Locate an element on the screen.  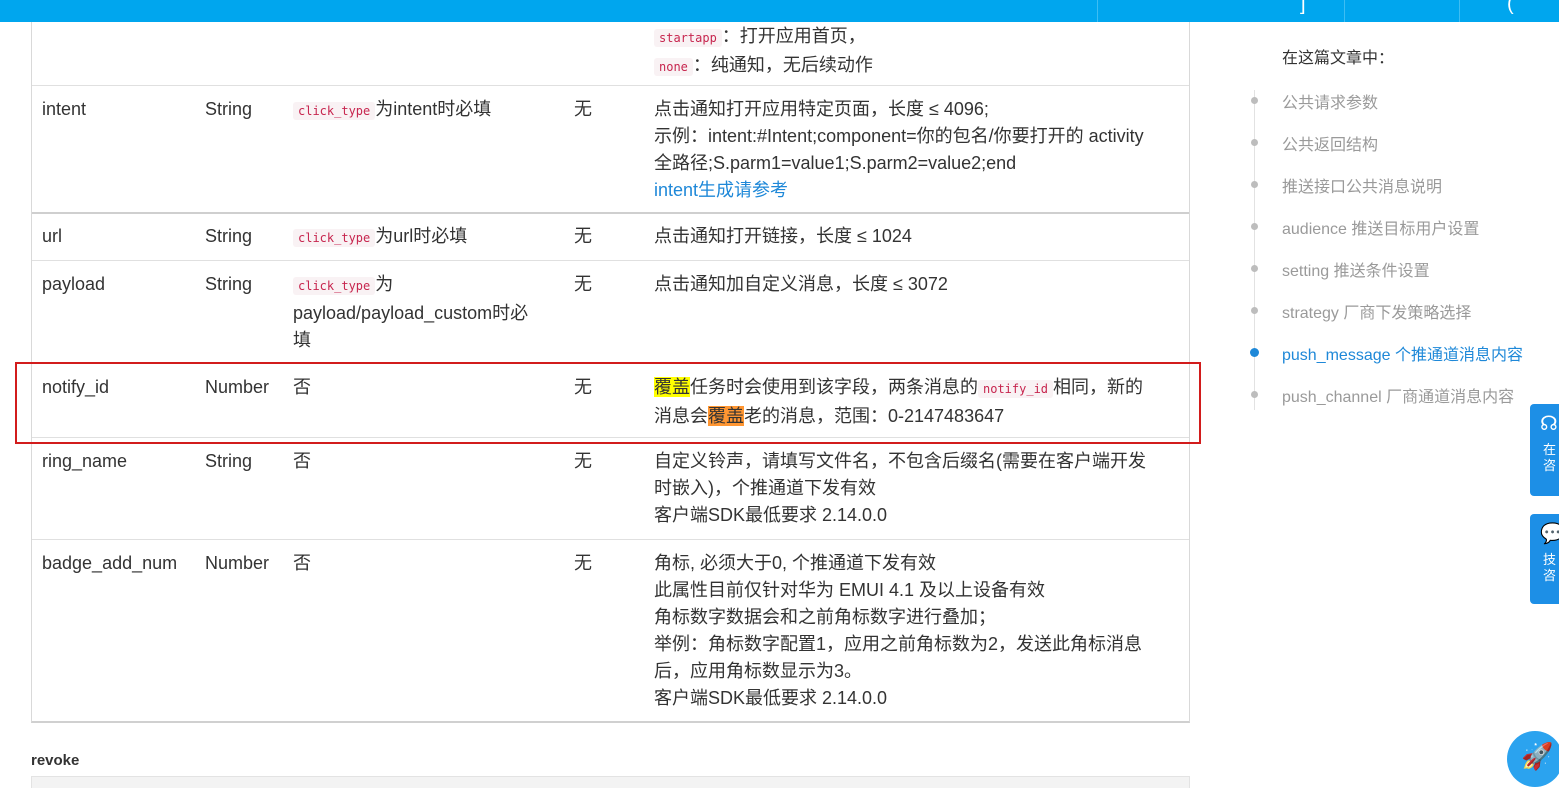
headset-icon: ☊ is located at coordinates (1549, 424).